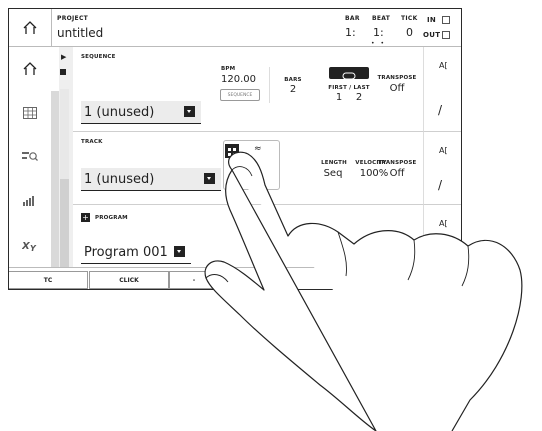  I want to click on track-transpose-value: Off, so click(397, 173).